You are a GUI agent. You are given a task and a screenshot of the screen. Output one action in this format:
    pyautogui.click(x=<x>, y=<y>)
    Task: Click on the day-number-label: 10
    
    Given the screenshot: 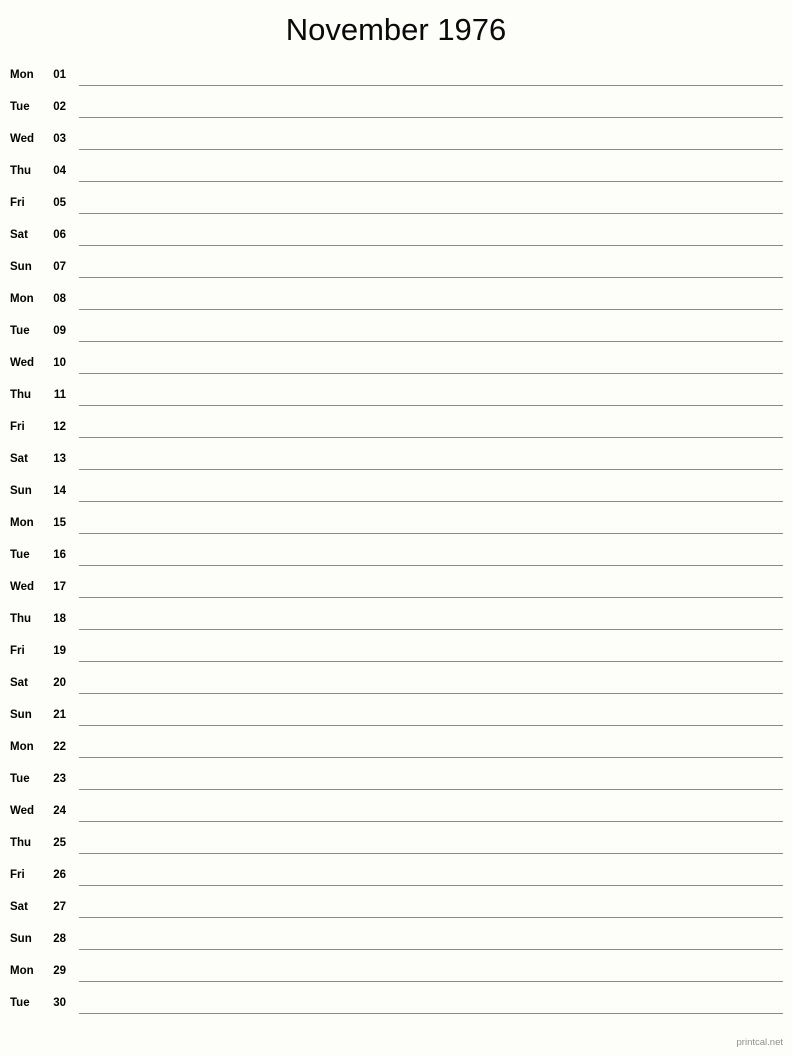 What is the action you would take?
    pyautogui.click(x=59, y=363)
    